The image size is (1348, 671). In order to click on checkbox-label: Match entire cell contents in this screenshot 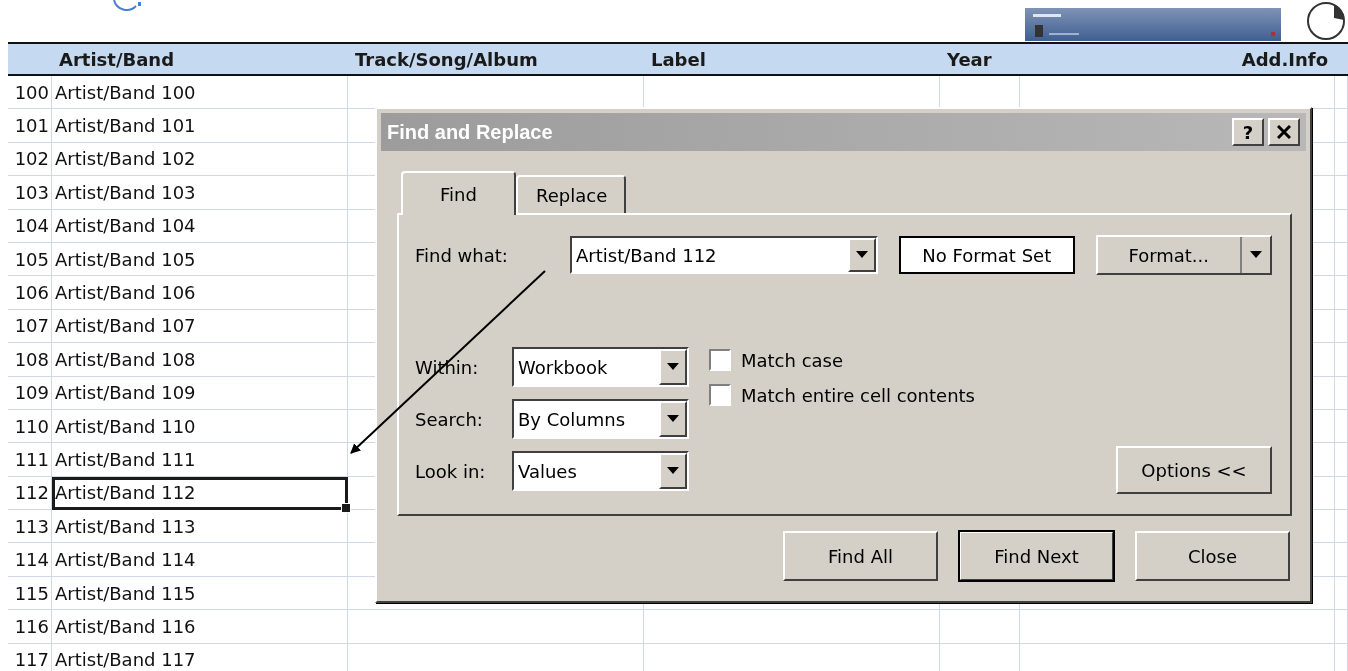, I will do `click(858, 395)`.